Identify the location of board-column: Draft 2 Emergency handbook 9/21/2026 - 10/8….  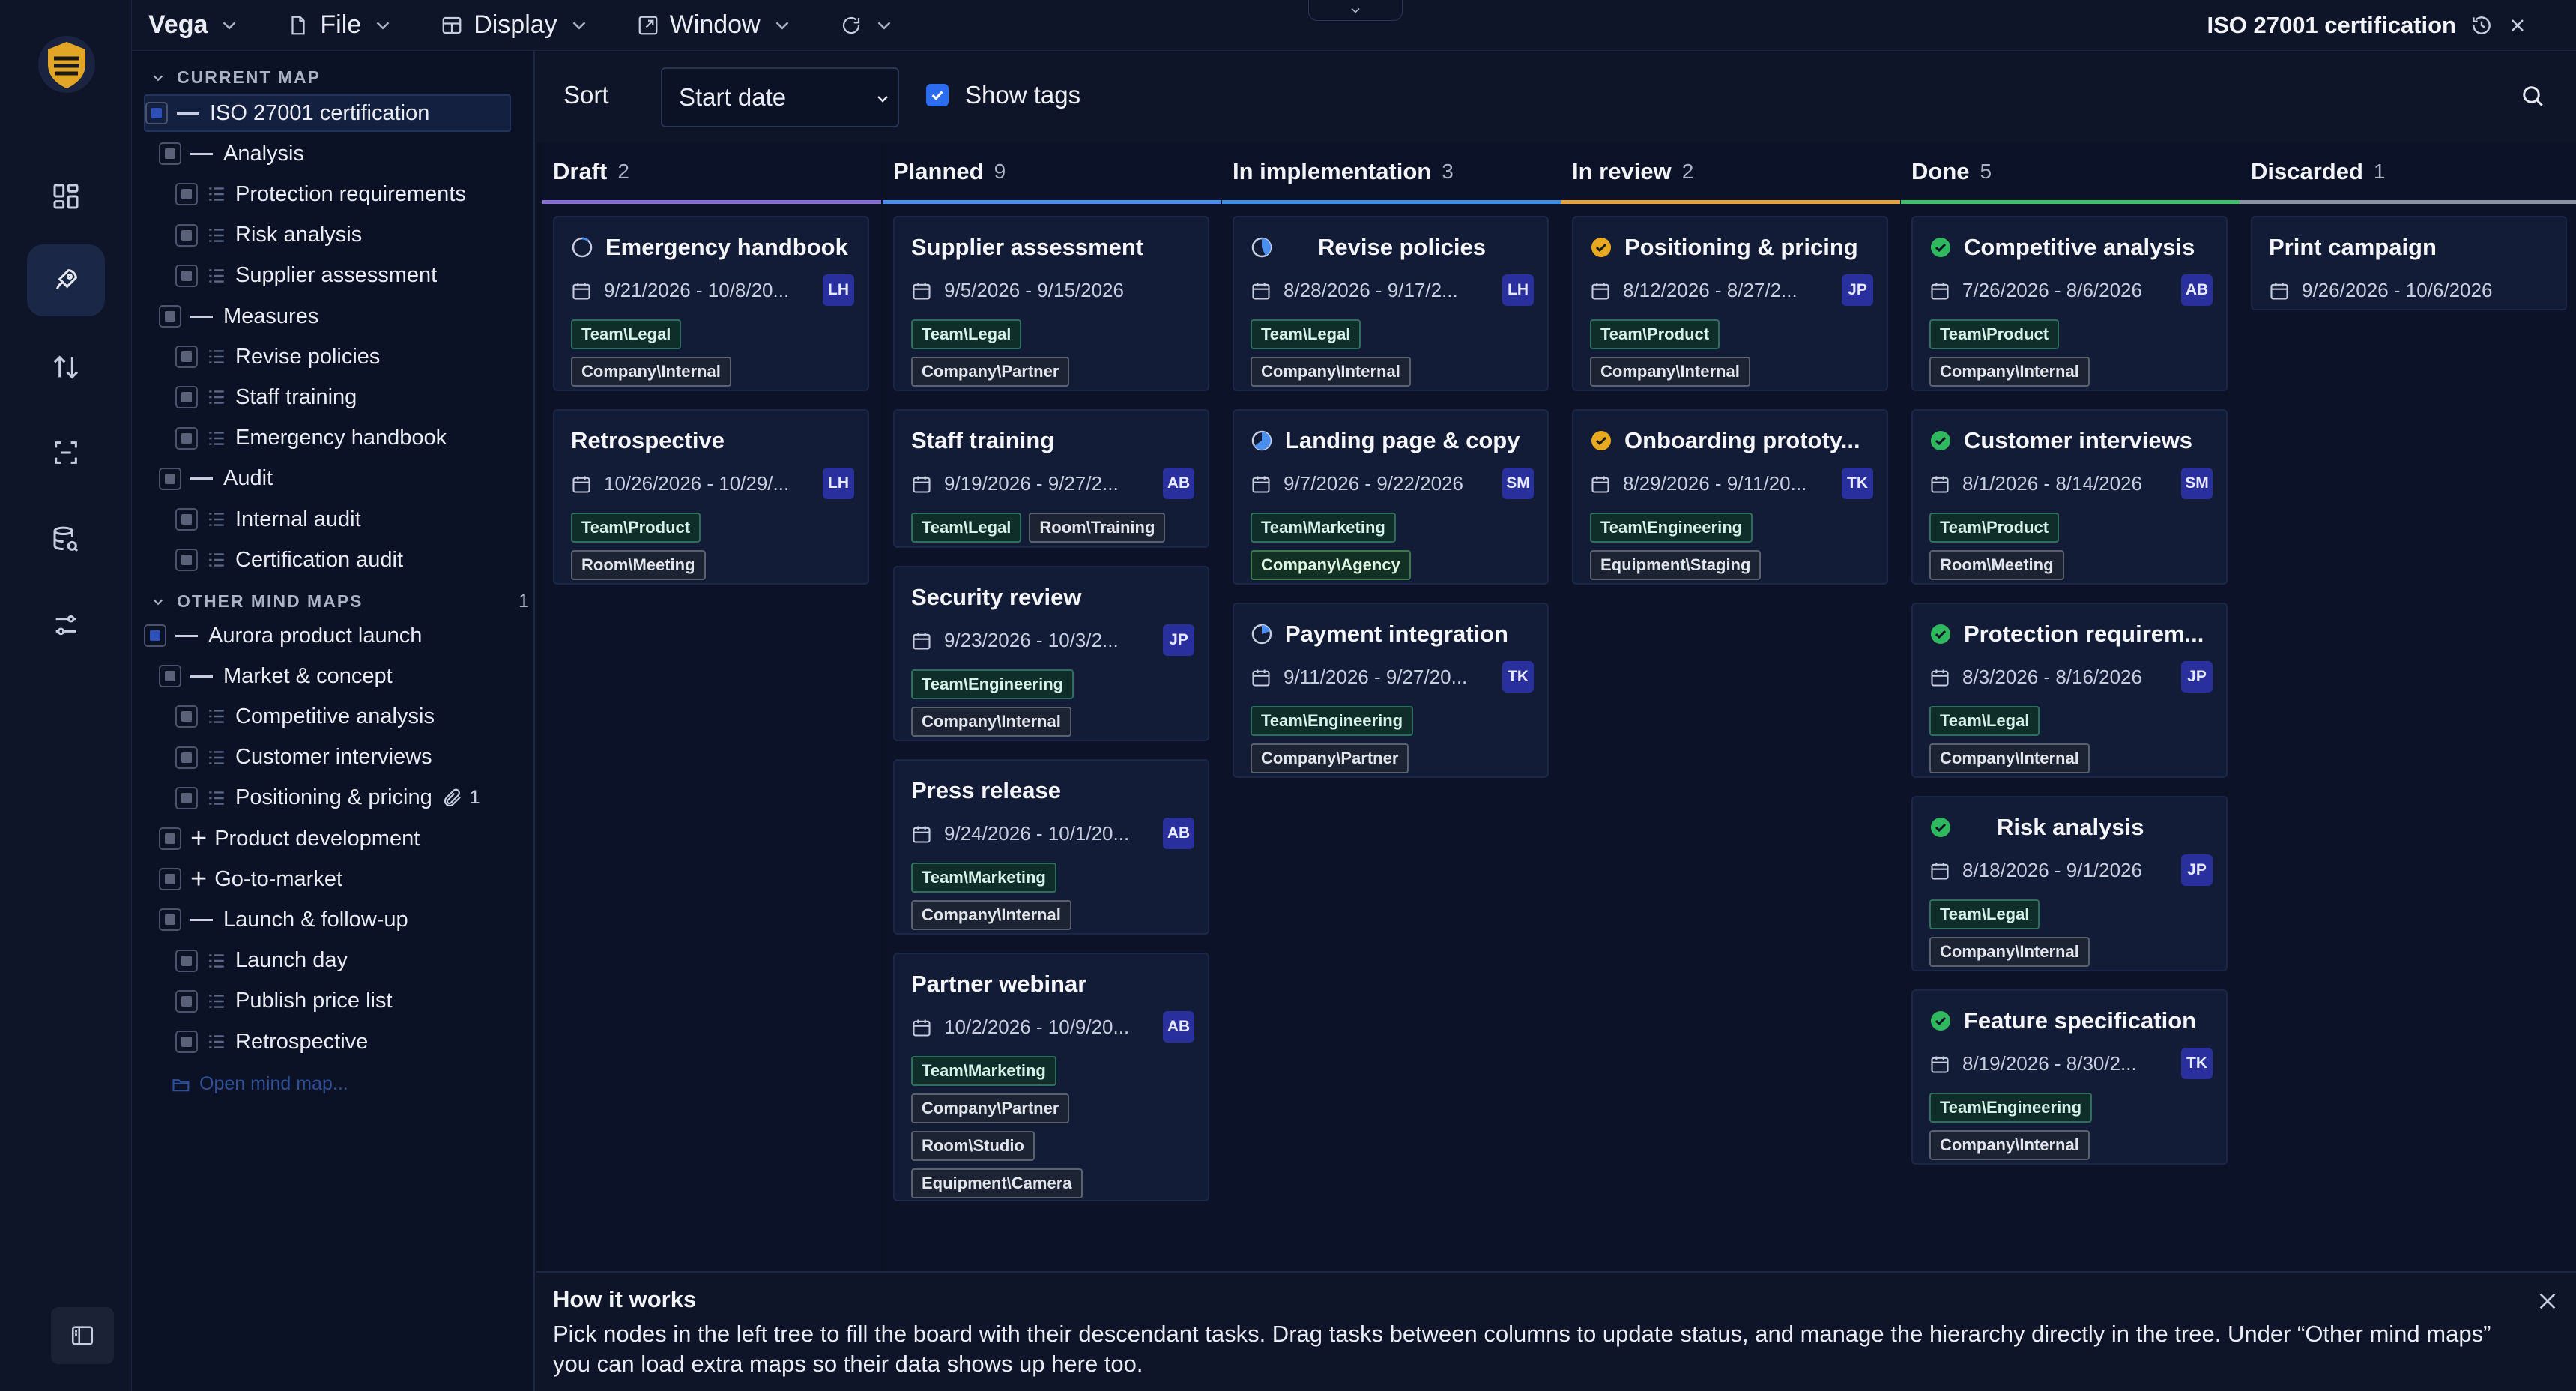
(711, 706).